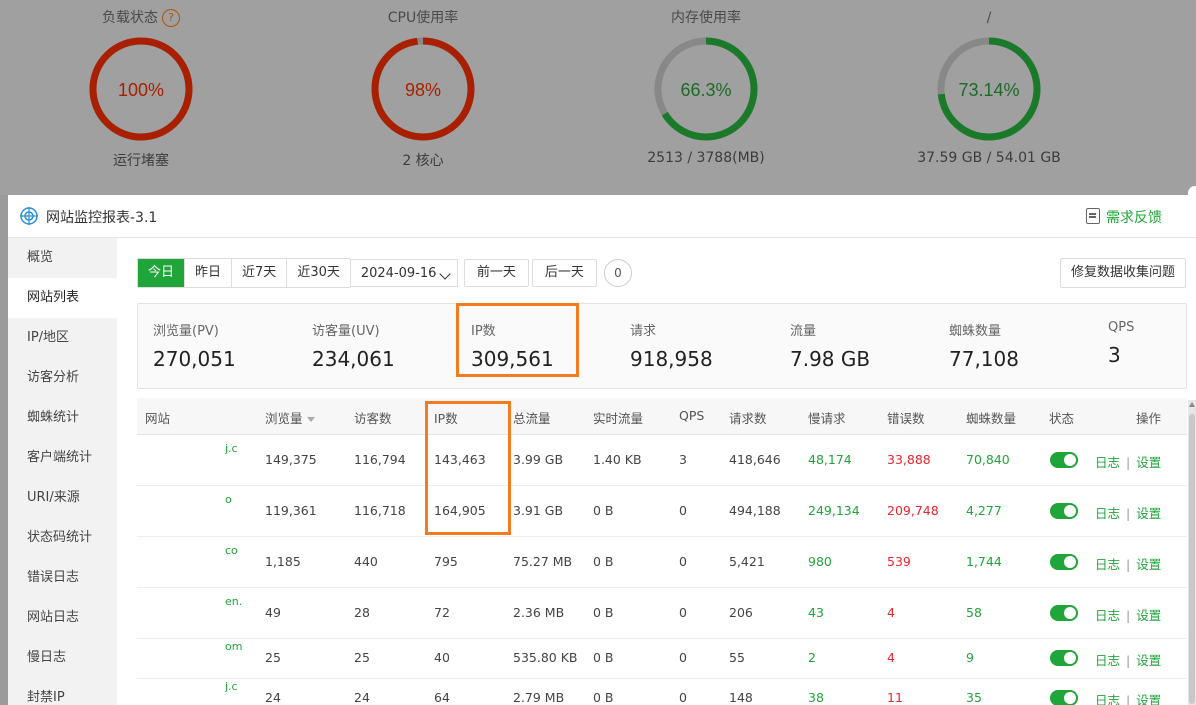  What do you see at coordinates (62, 418) in the screenshot?
I see `sidebar-item-spider-stats: 蜘蛛统计` at bounding box center [62, 418].